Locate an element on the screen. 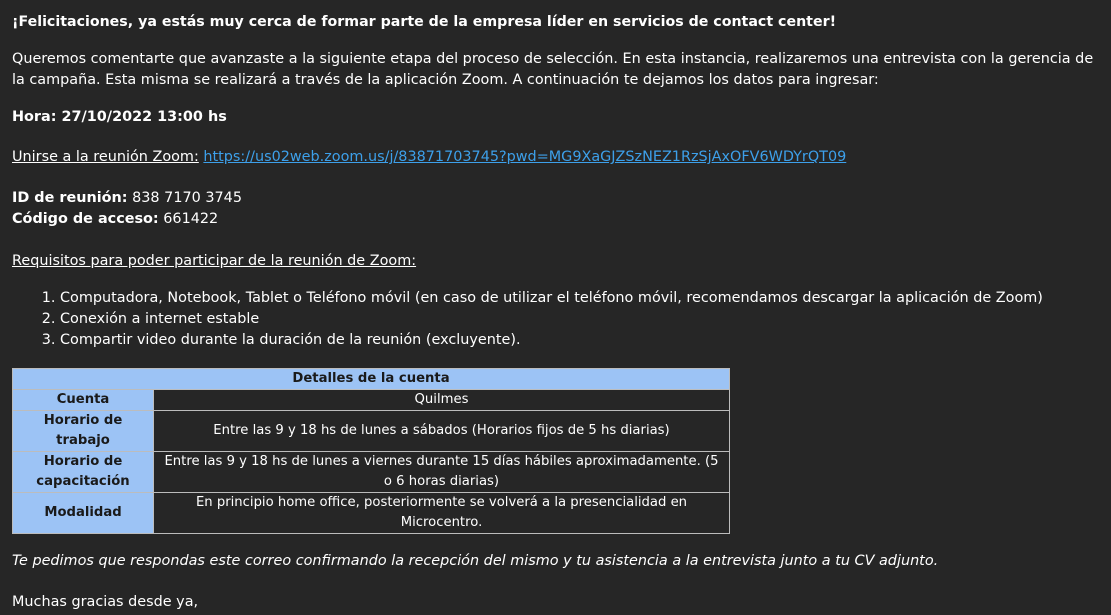 Image resolution: width=1111 pixels, height=615 pixels. meeting-id-label: ID de reunión: is located at coordinates (70, 198).